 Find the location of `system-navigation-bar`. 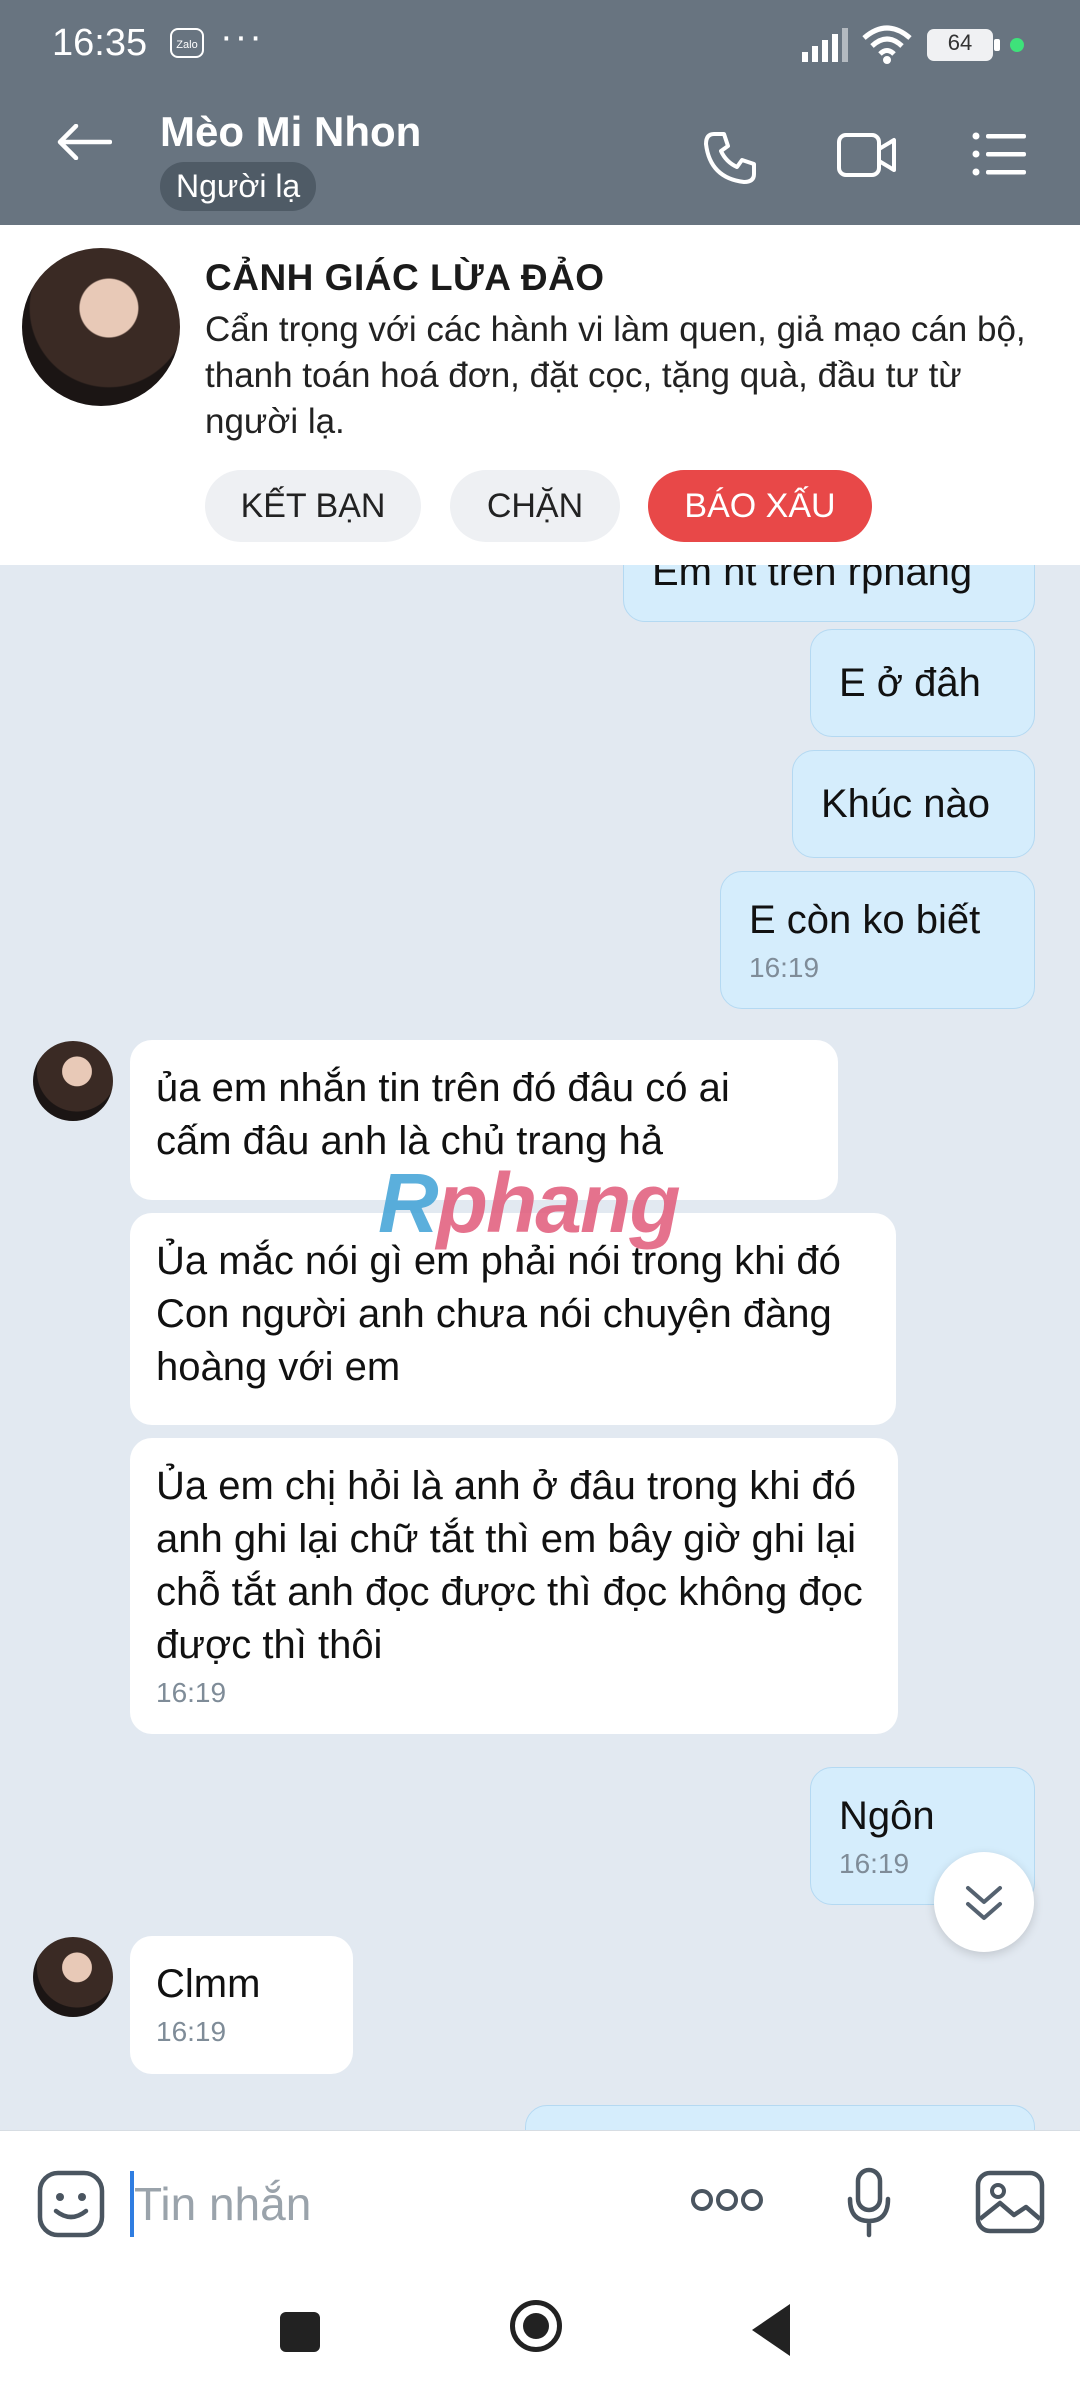

system-navigation-bar is located at coordinates (540, 2335).